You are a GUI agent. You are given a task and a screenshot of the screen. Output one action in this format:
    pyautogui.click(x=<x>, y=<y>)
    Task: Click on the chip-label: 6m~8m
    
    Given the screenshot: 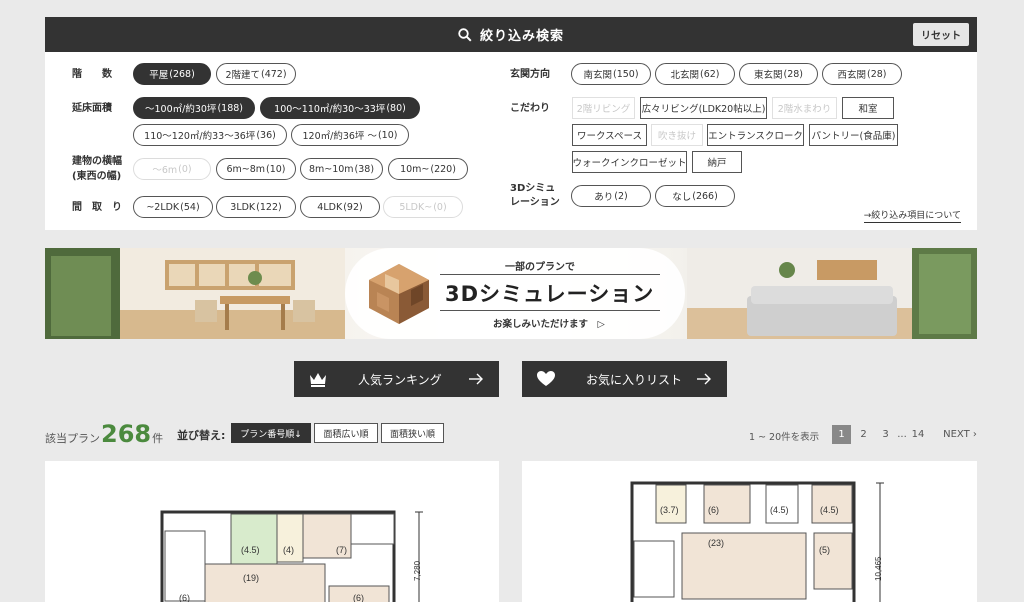 What is the action you would take?
    pyautogui.click(x=246, y=169)
    